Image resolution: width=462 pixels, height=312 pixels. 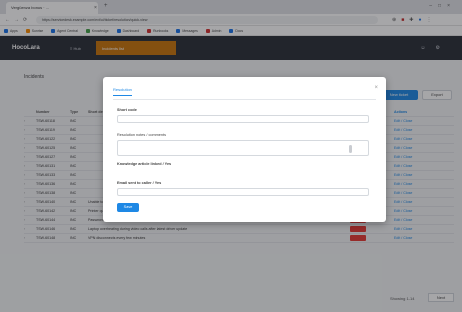 I want to click on resolution-notes-textarea, so click(x=243, y=148).